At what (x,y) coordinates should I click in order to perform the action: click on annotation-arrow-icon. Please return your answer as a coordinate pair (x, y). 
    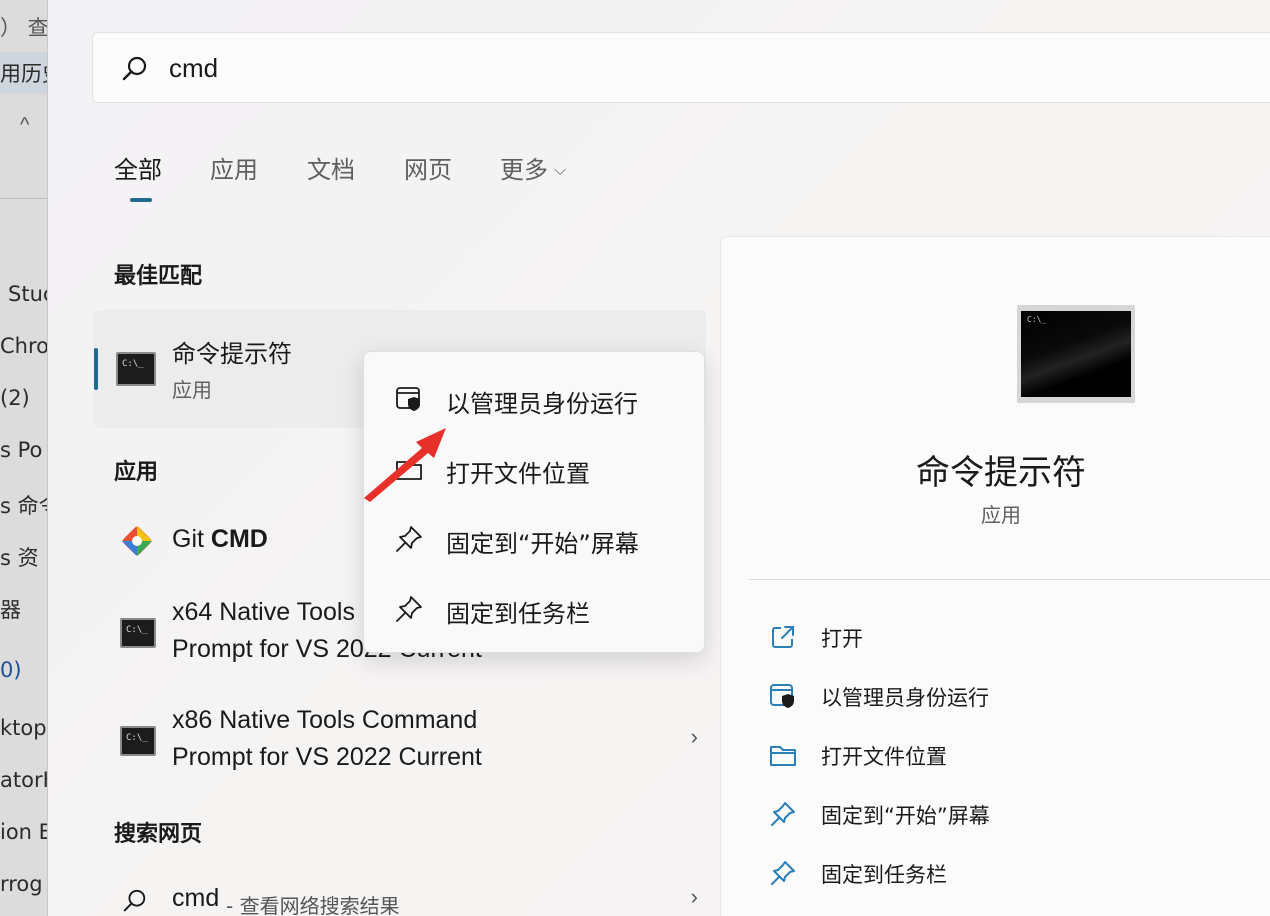
    Looking at the image, I should click on (405, 465).